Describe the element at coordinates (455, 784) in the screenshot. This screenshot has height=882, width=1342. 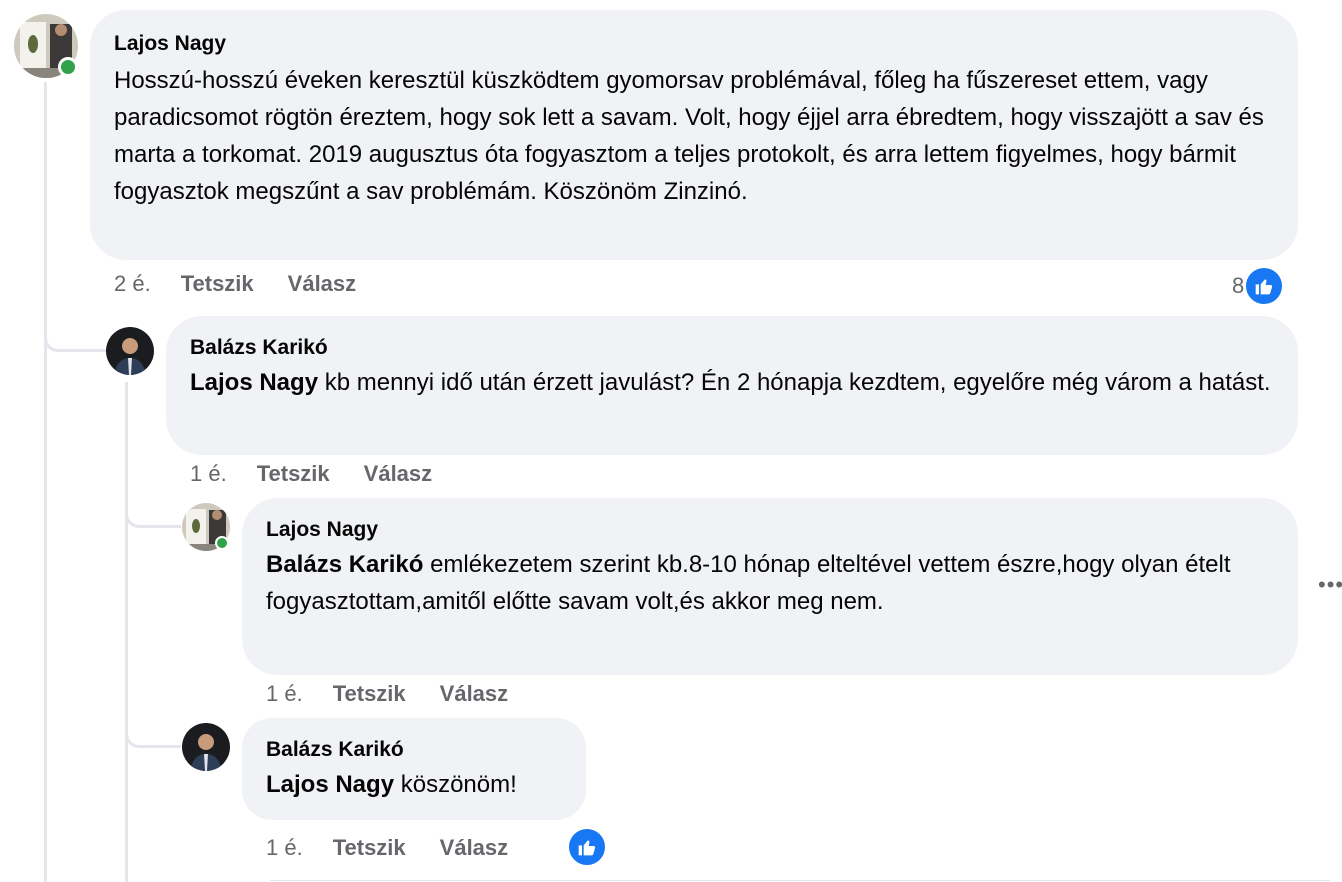
I see `comment-body: köszönöm!` at that location.